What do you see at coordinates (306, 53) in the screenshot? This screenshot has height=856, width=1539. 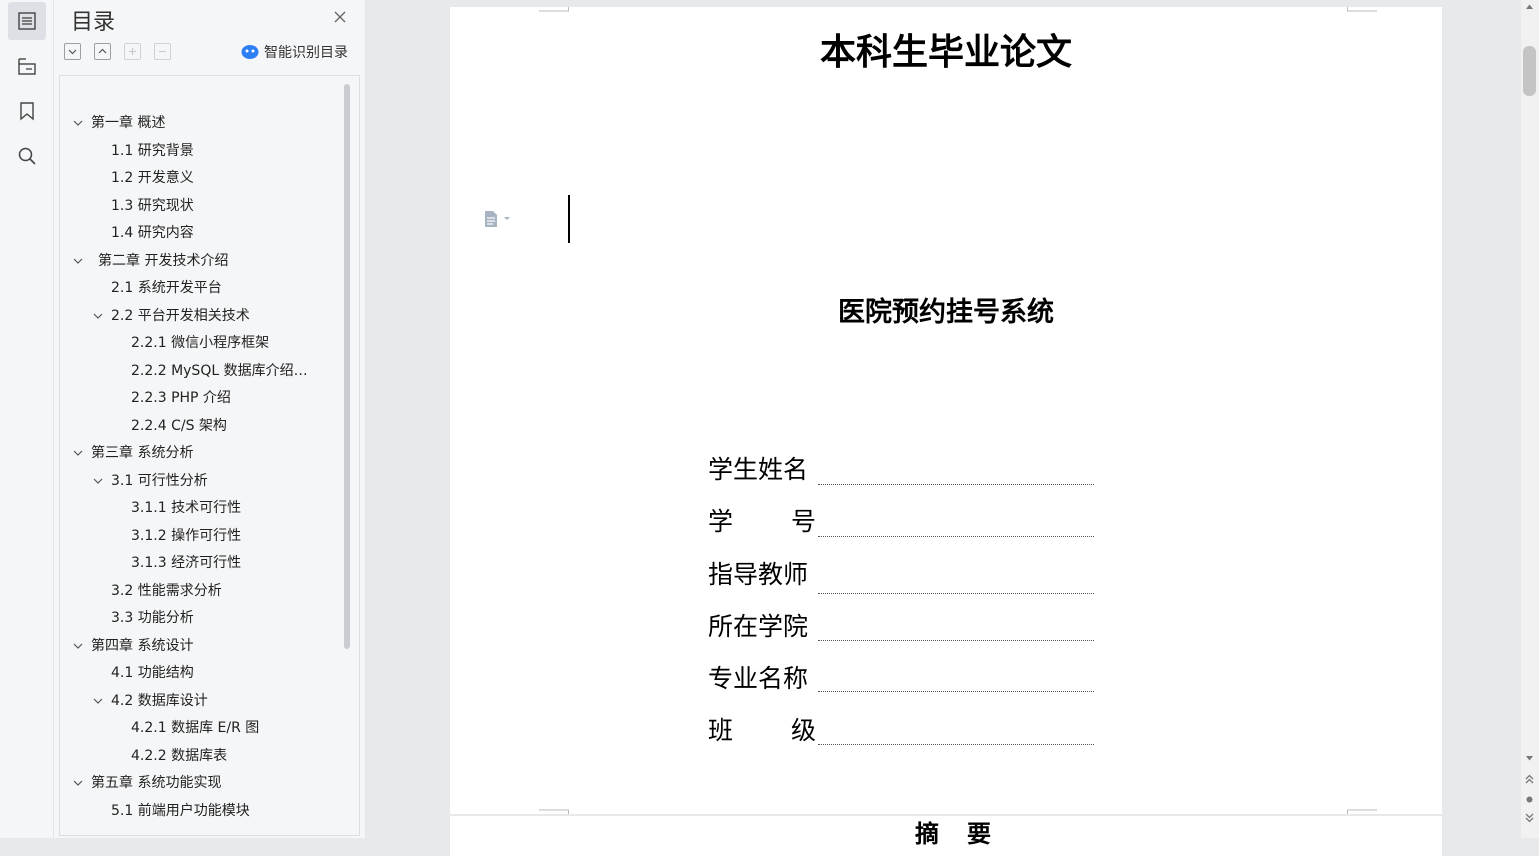 I see `smart-toc-label: 智能识别目录` at bounding box center [306, 53].